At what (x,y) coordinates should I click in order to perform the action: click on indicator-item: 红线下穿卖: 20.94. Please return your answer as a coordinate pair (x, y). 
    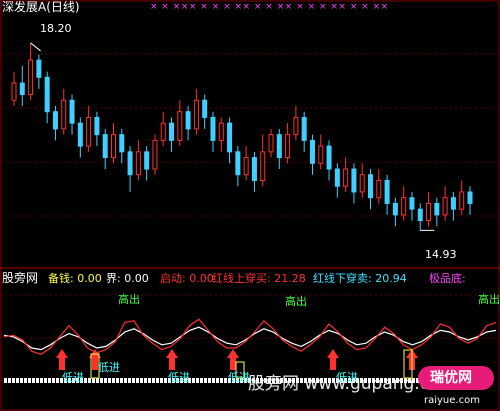
    Looking at the image, I should click on (360, 278).